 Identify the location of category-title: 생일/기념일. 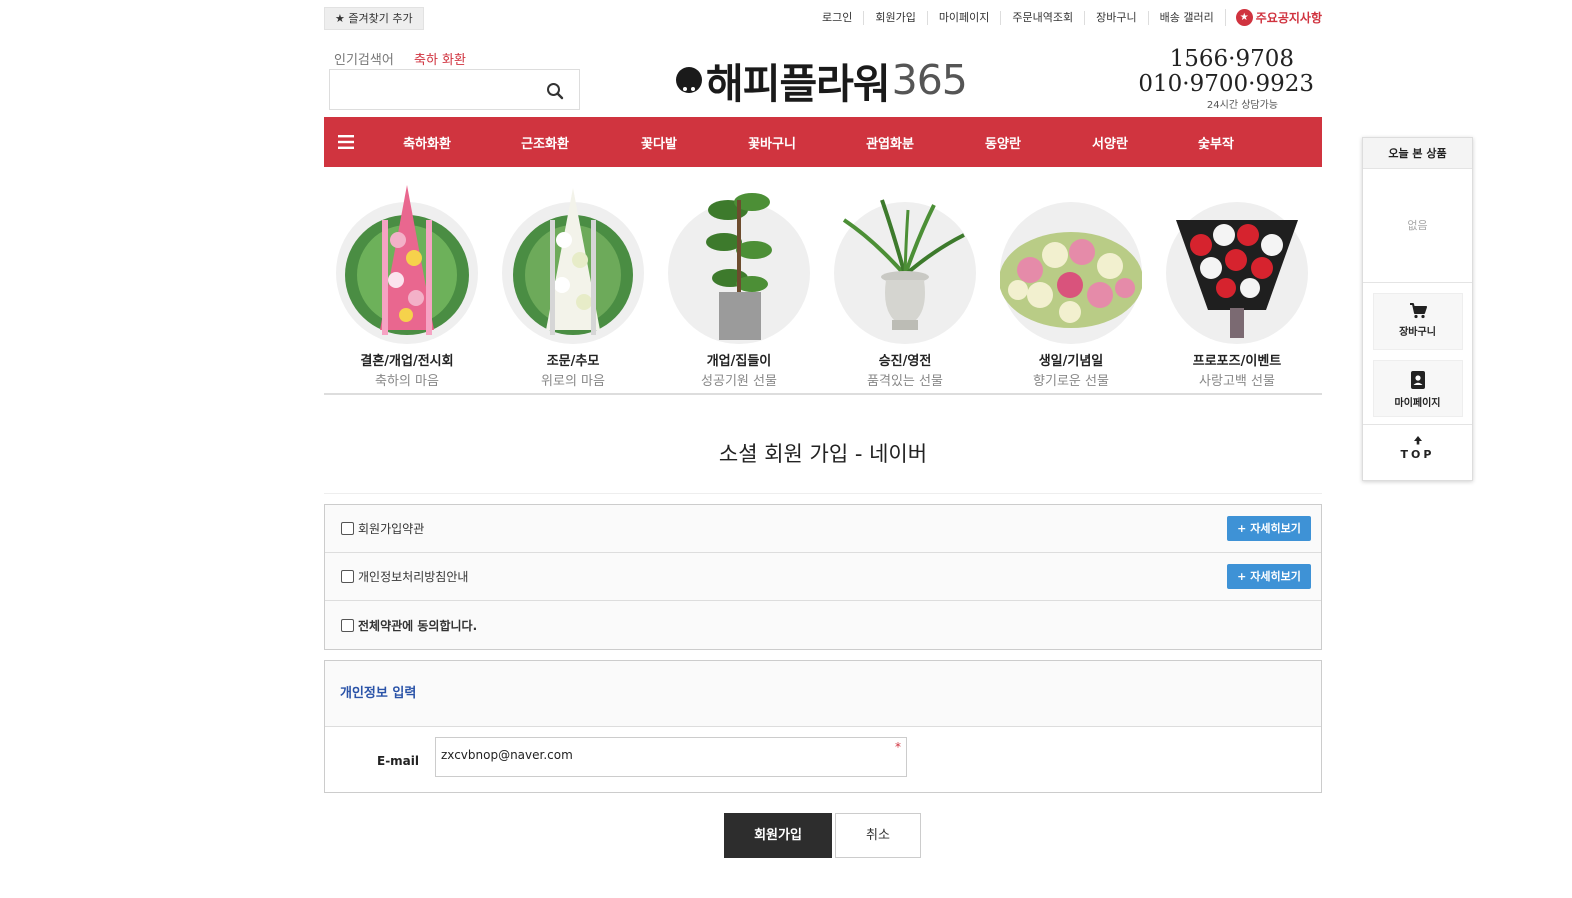
(1071, 361).